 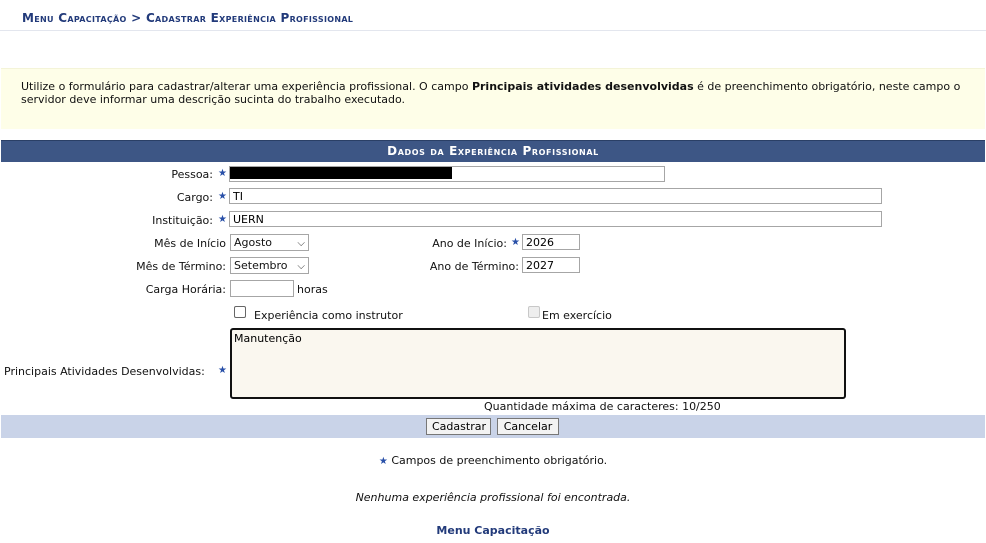 What do you see at coordinates (534, 312) in the screenshot?
I see `em-exercicio-checkbox` at bounding box center [534, 312].